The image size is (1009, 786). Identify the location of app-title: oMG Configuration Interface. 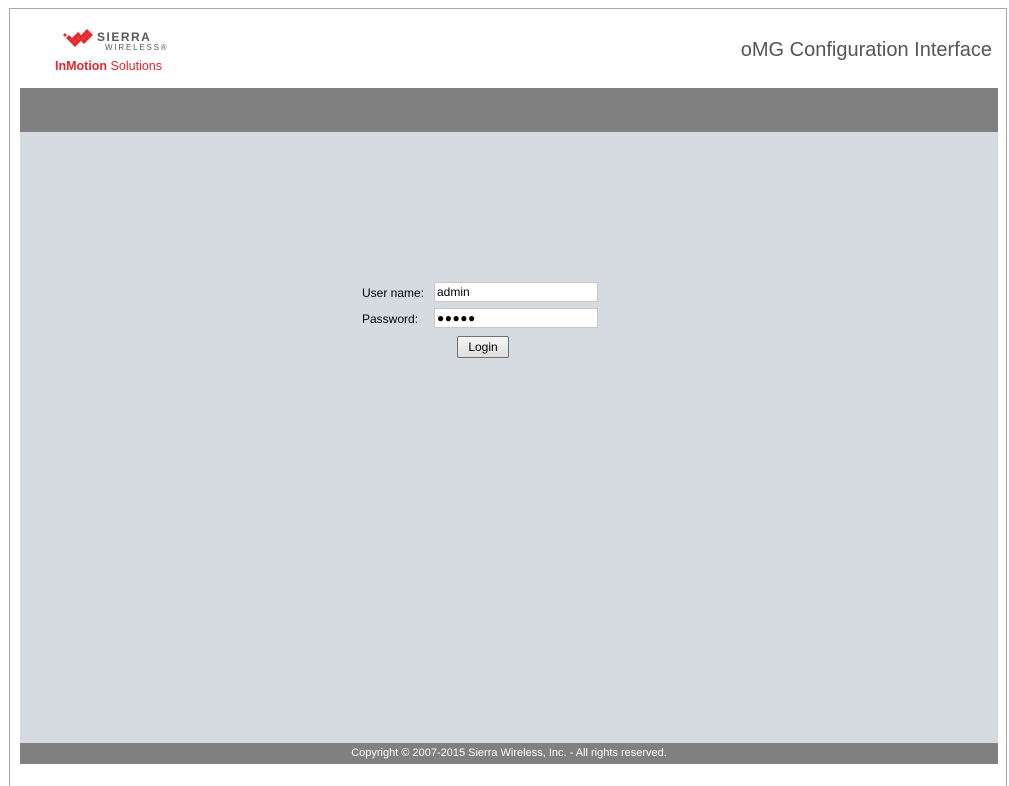
(866, 50).